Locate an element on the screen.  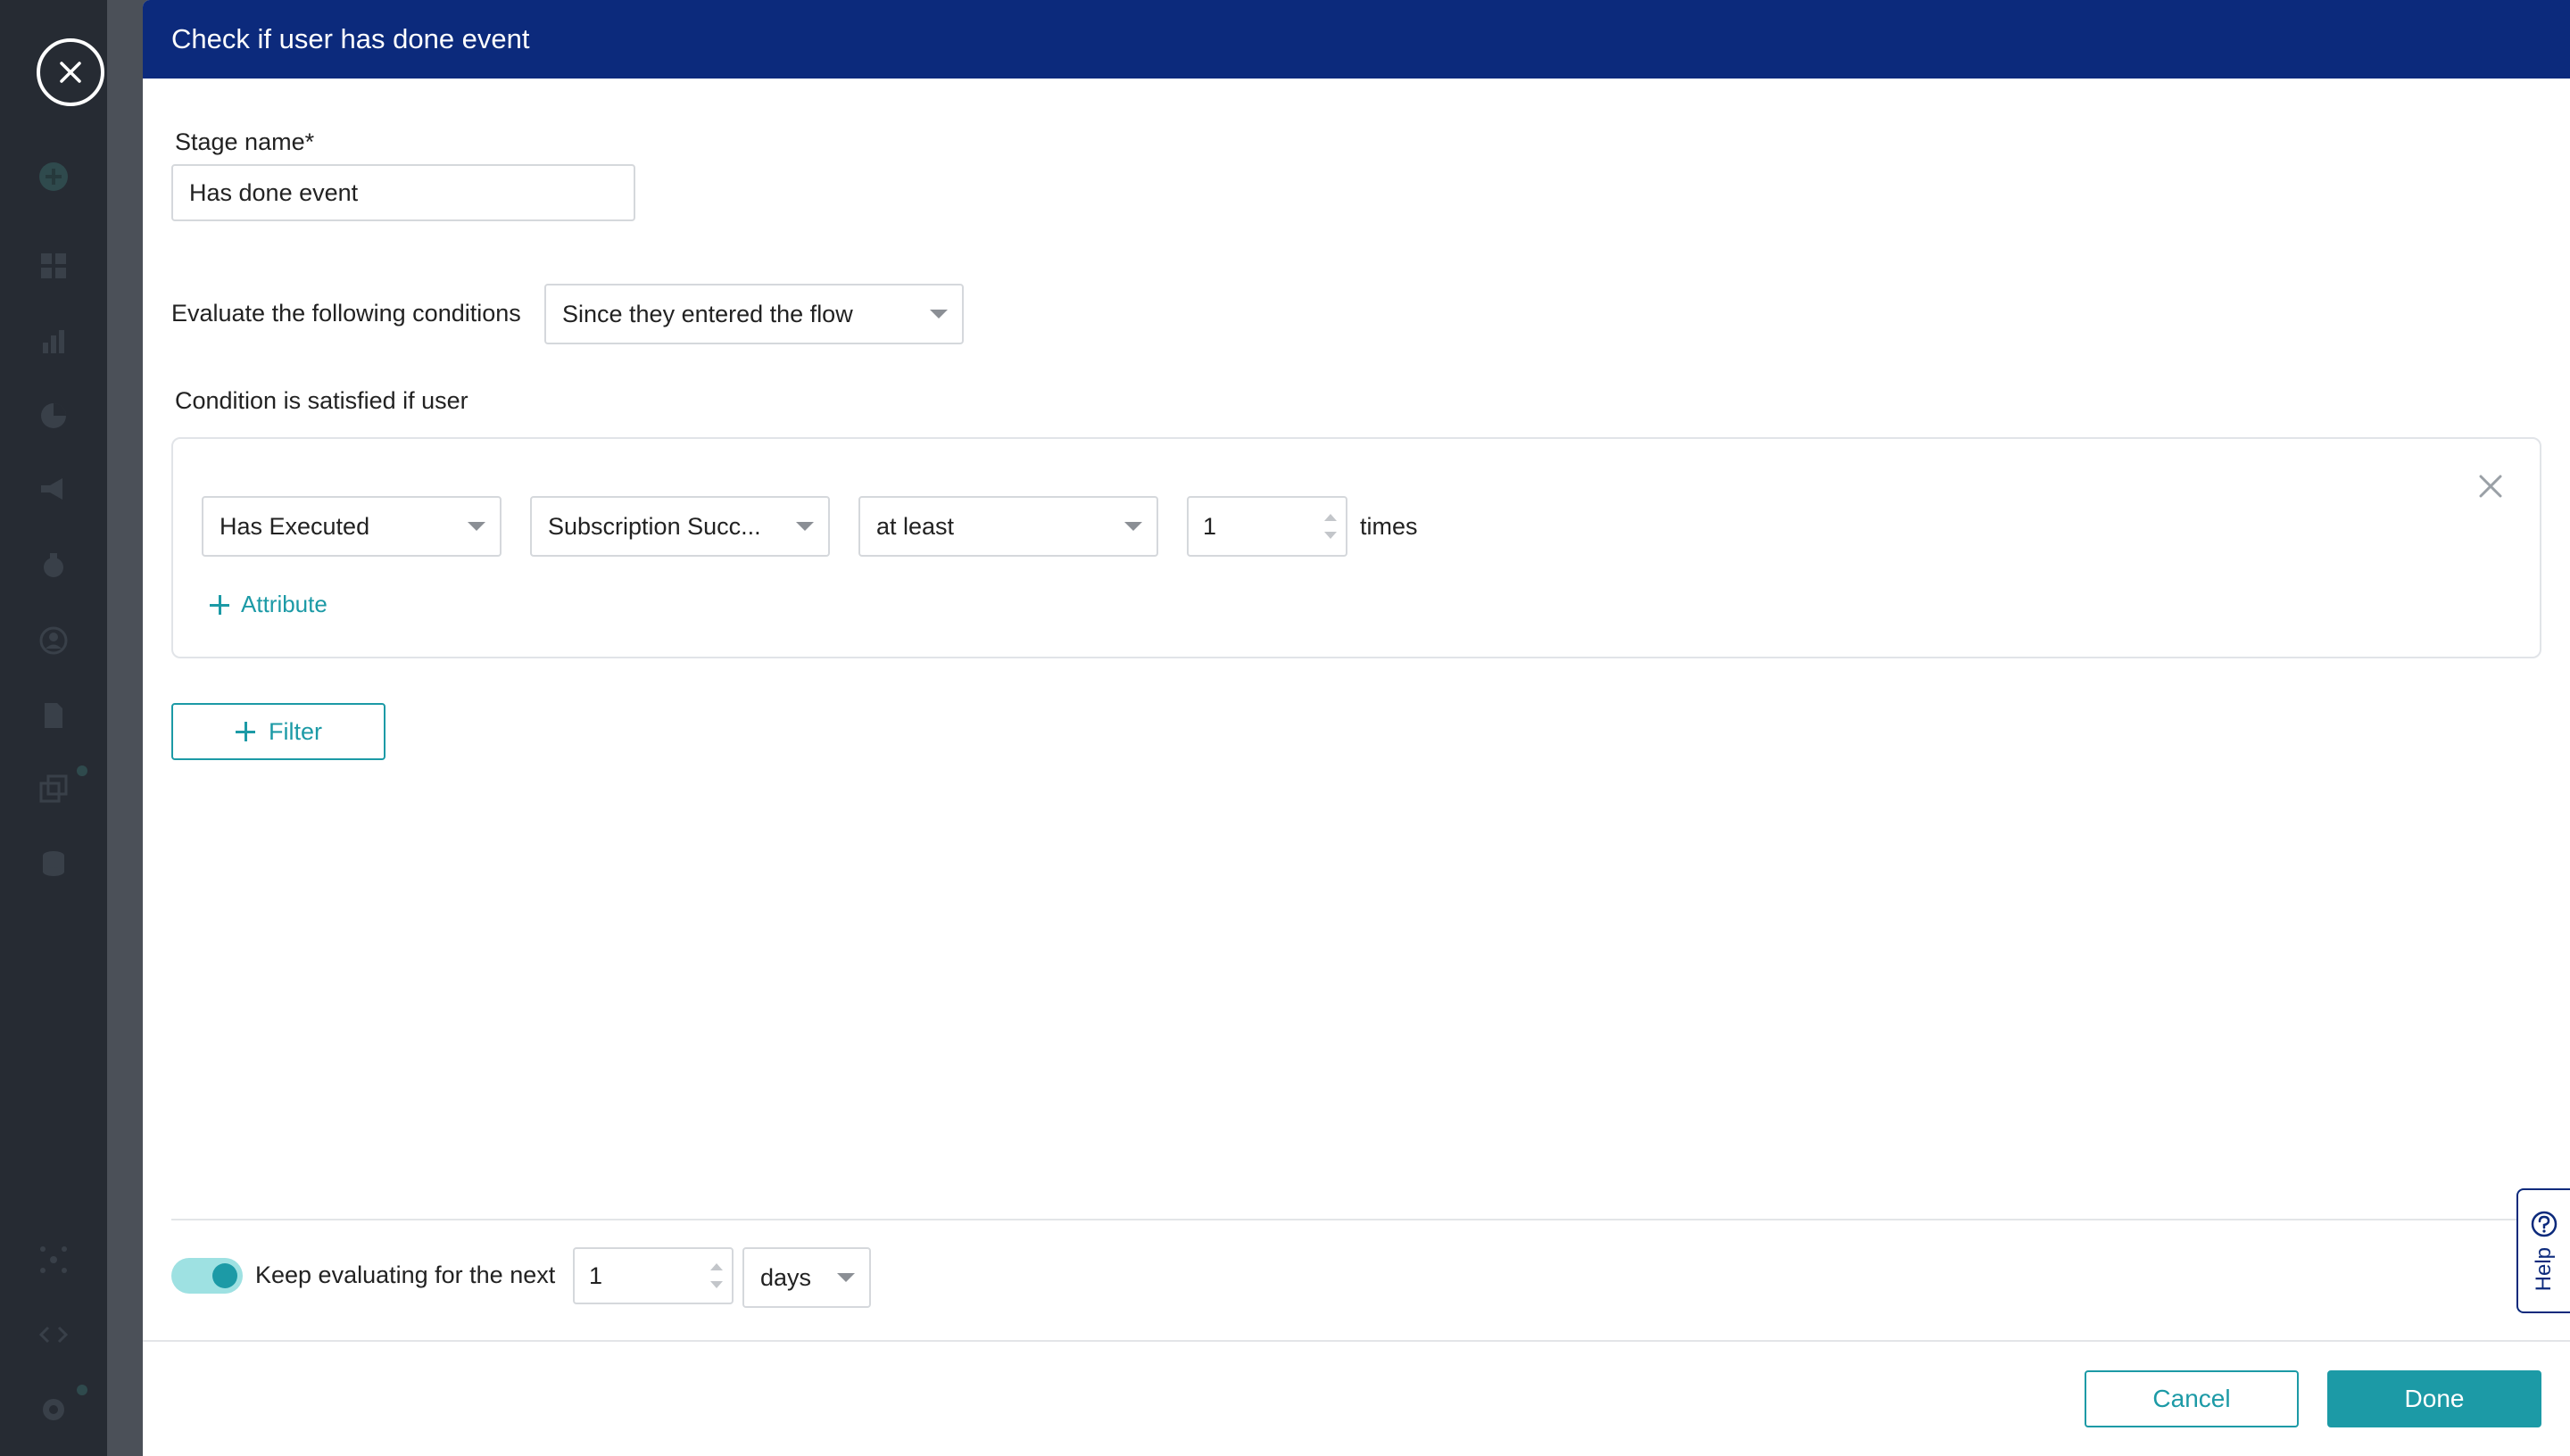
count-value: 1 is located at coordinates (1210, 526).